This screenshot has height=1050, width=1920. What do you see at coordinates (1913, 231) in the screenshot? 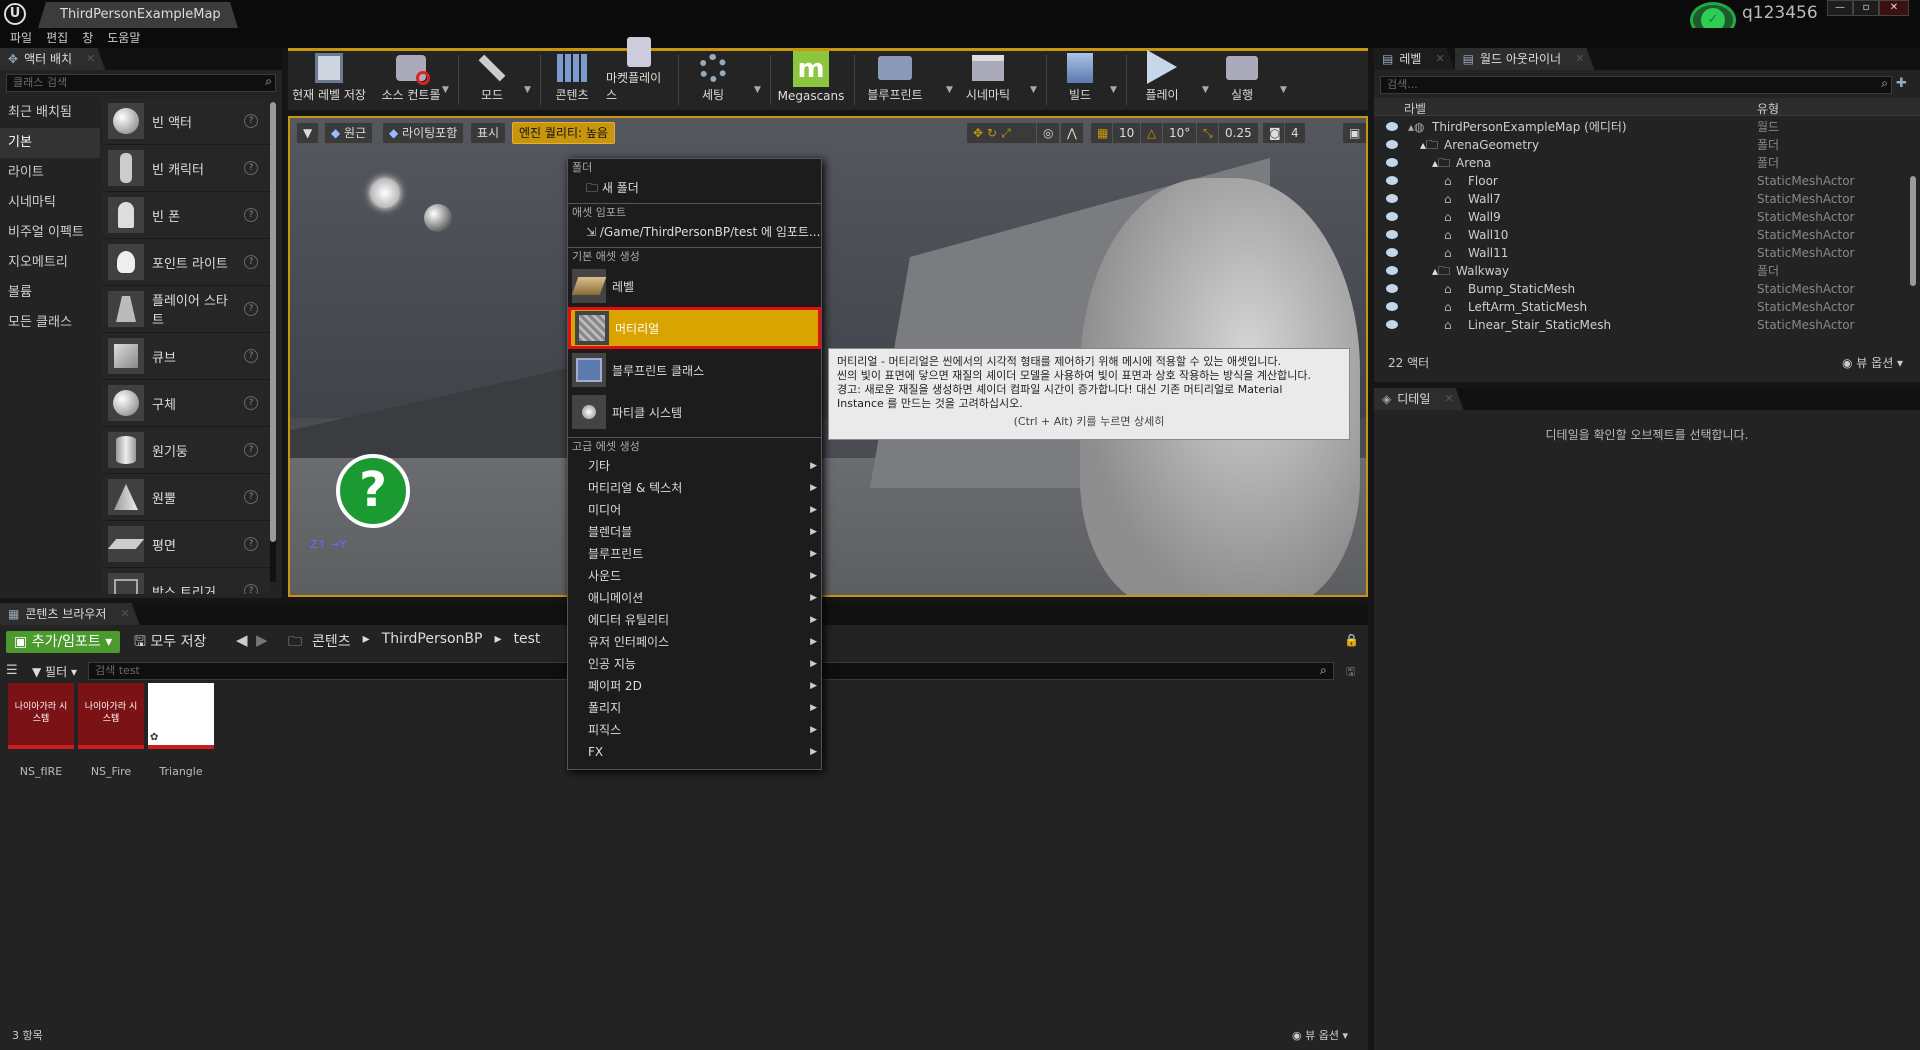
I see `scrollbar` at bounding box center [1913, 231].